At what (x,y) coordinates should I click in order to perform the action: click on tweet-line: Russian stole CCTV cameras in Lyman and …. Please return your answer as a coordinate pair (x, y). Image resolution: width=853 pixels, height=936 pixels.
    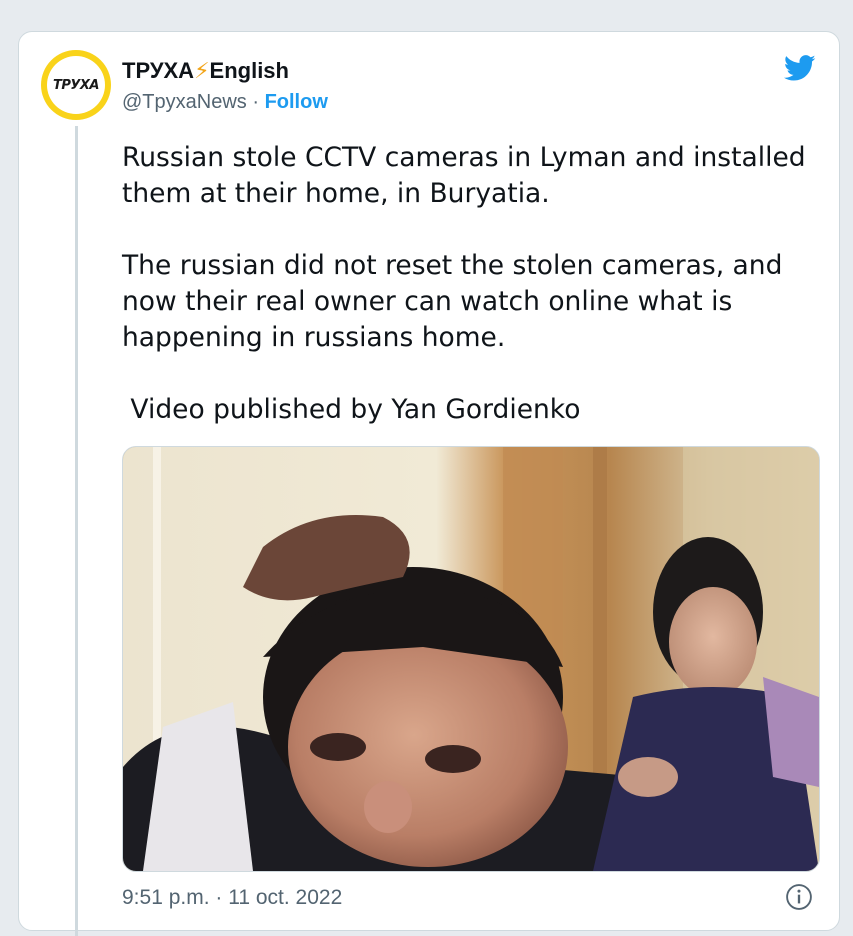
    Looking at the image, I should click on (464, 157).